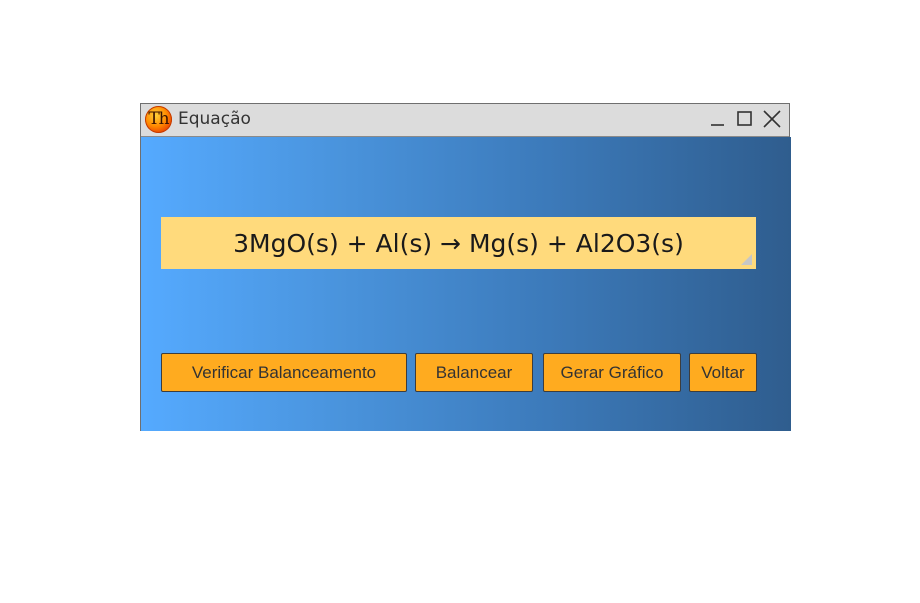  Describe the element at coordinates (284, 372) in the screenshot. I see `verify-balance-button: Verificar Balanceamento` at that location.